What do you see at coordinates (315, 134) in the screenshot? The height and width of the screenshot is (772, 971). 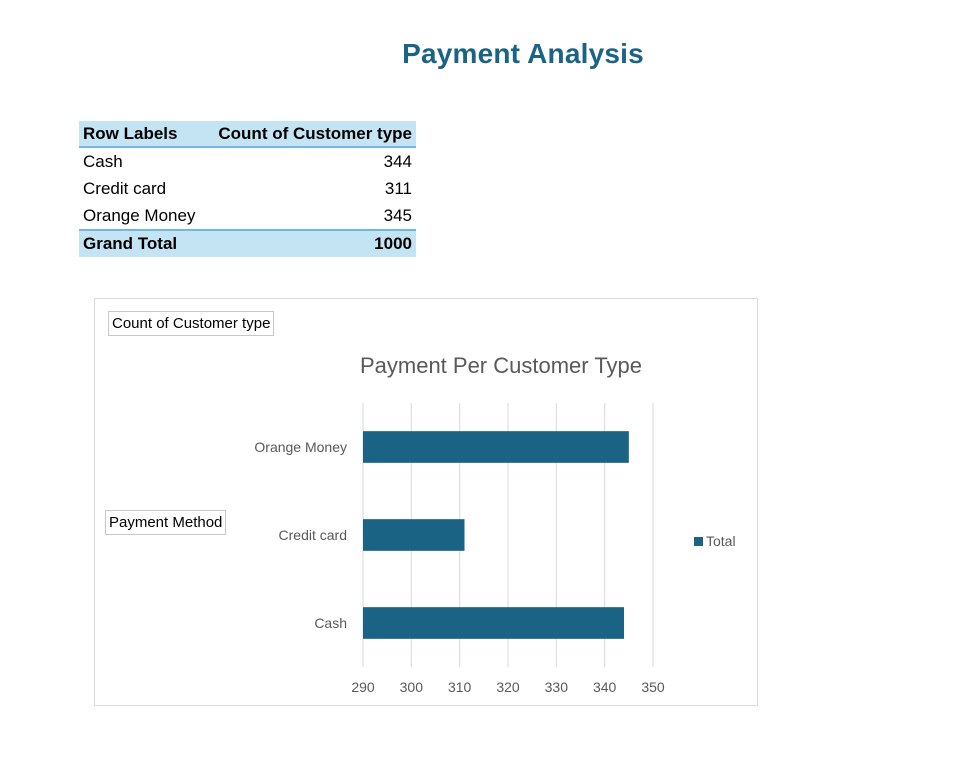 I see `pivot-header-value: Count of Customer type` at bounding box center [315, 134].